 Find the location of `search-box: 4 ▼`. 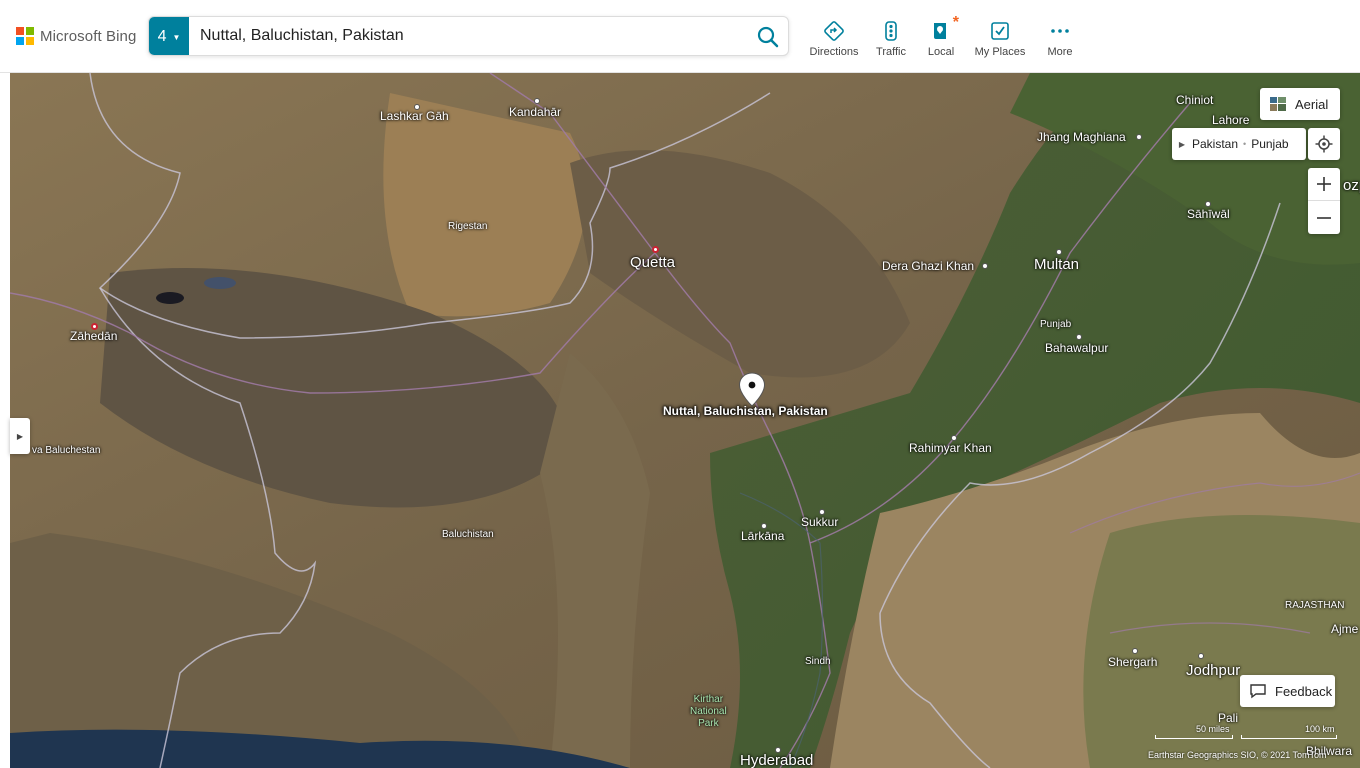

search-box: 4 ▼ is located at coordinates (468, 36).